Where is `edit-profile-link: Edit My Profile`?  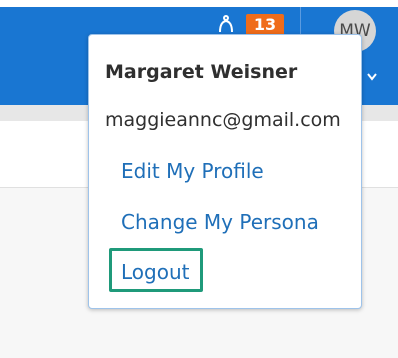
edit-profile-link: Edit My Profile is located at coordinates (192, 171).